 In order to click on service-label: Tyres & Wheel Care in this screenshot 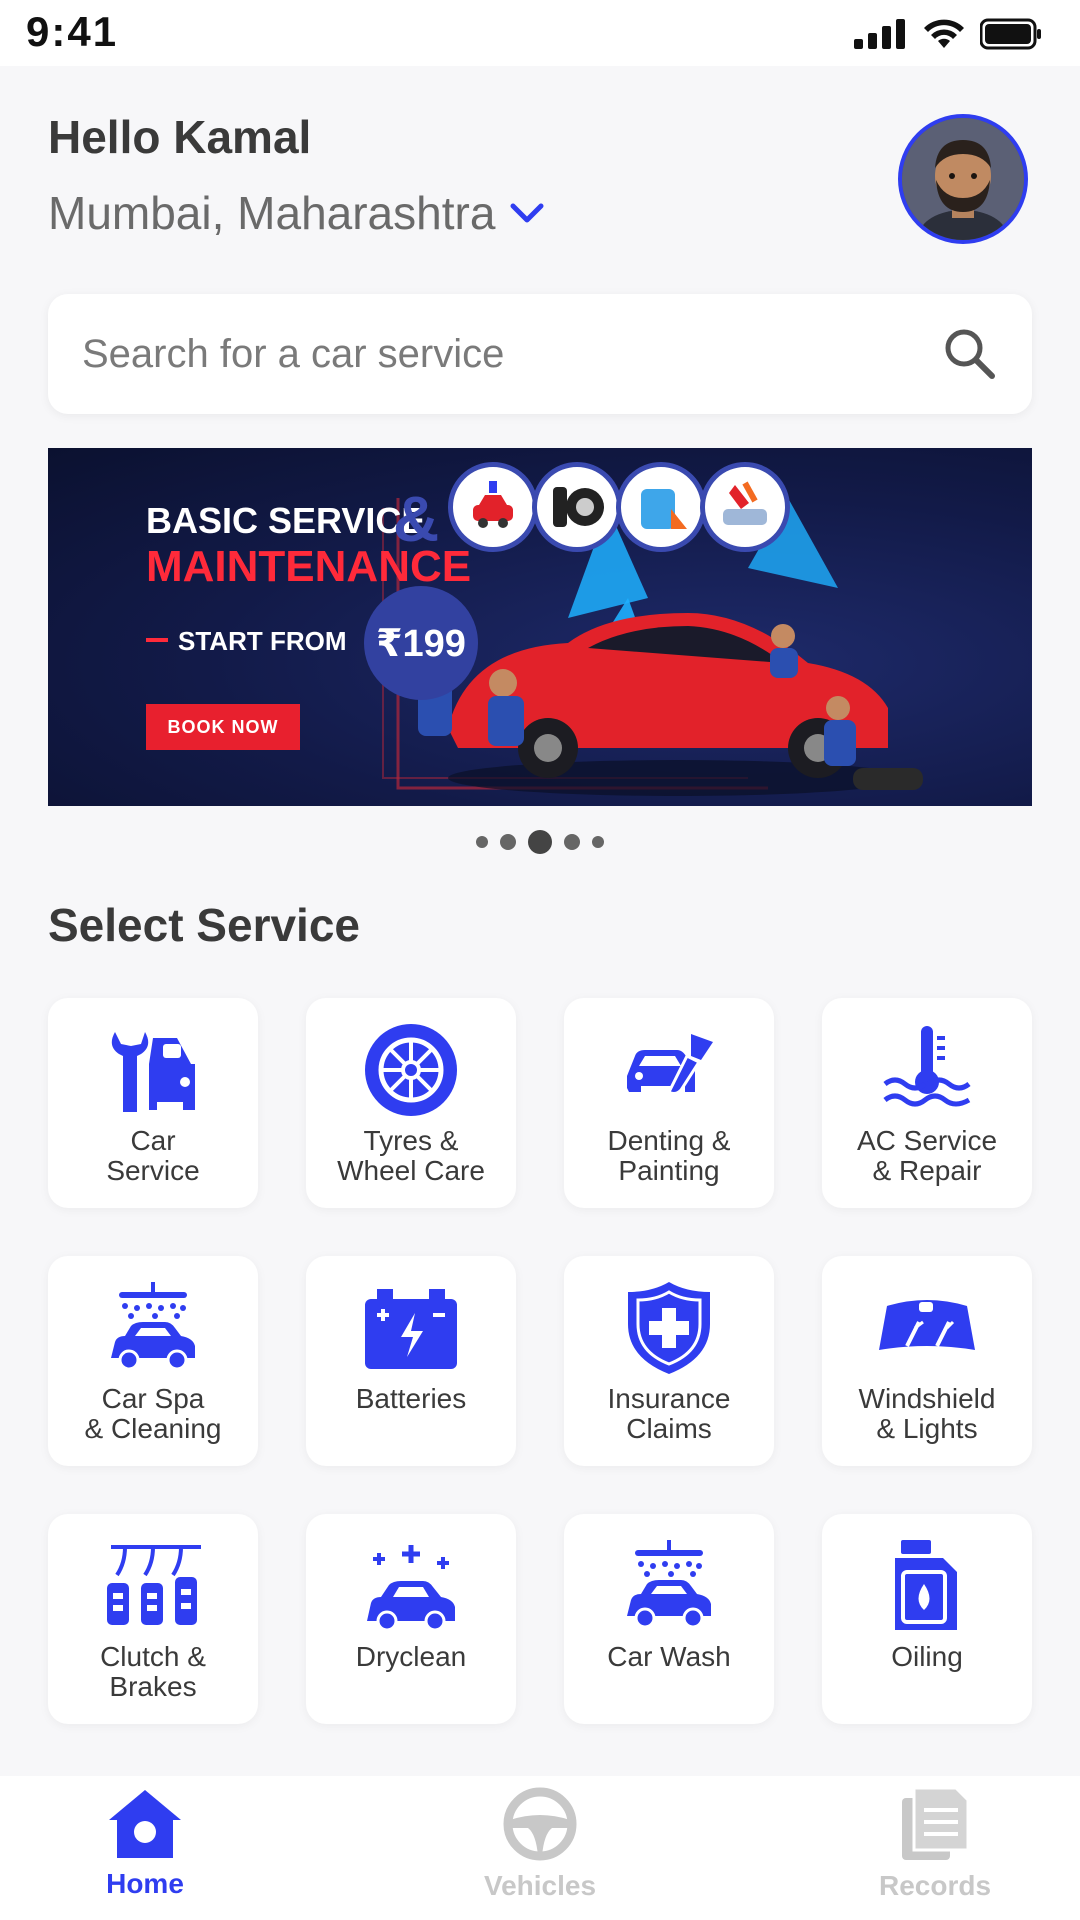, I will do `click(411, 1155)`.